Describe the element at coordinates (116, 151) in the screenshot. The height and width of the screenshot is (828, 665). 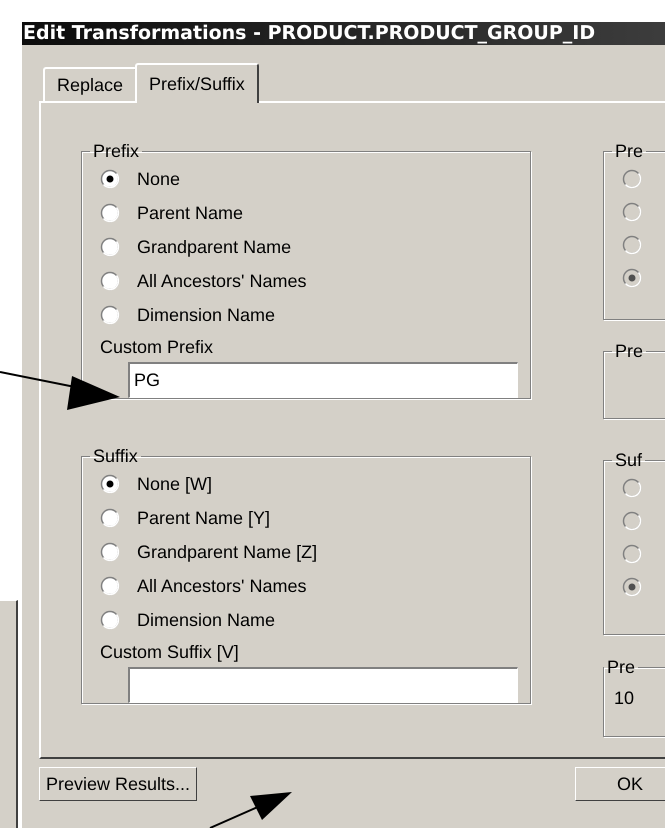
I see `group-title: Prefix` at that location.